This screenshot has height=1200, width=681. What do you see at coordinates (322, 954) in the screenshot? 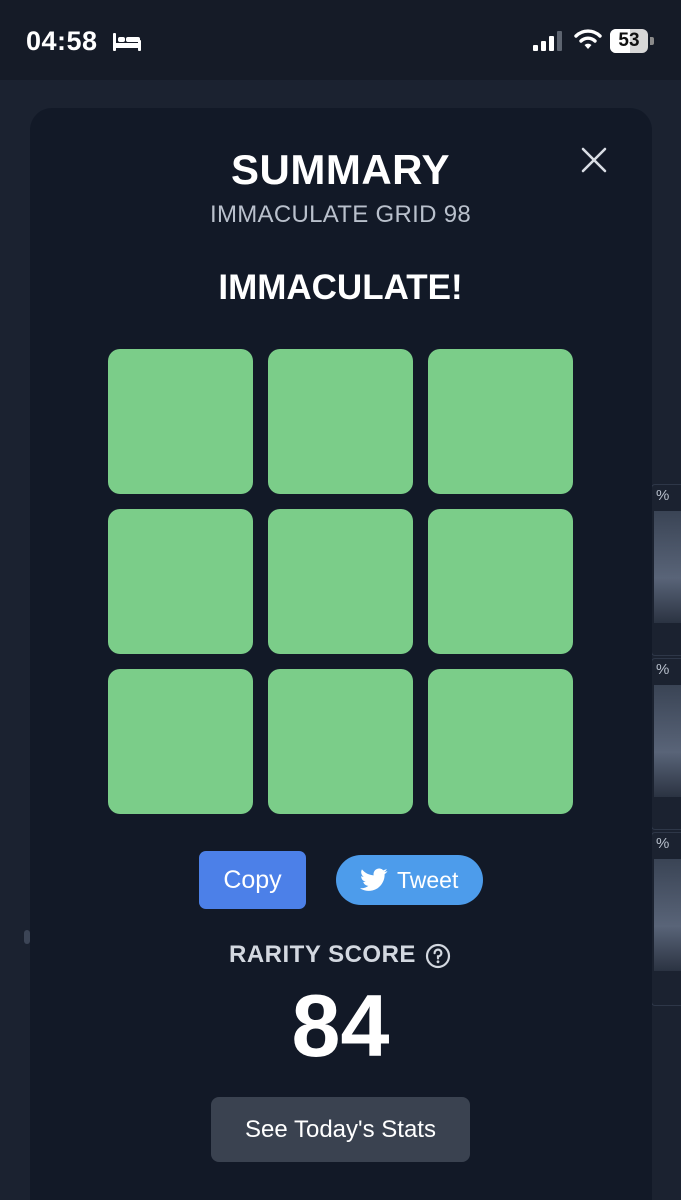
I see `rarity-score-label: RARITY SCORE` at bounding box center [322, 954].